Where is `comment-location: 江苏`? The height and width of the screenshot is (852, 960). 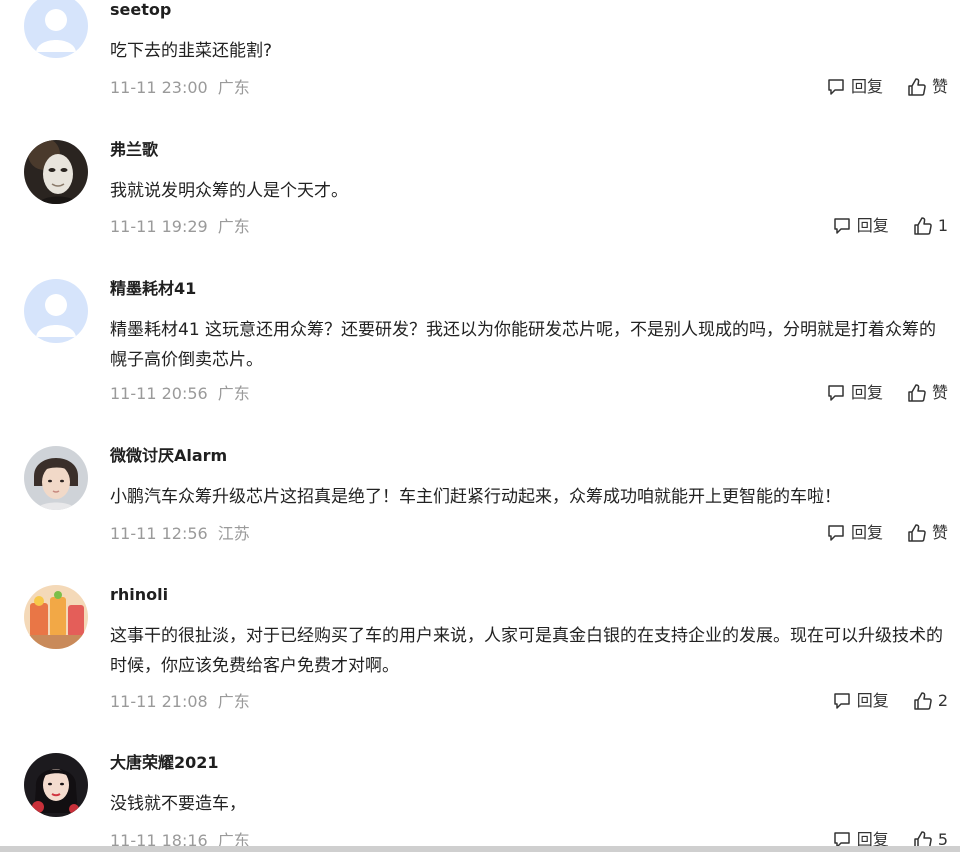 comment-location: 江苏 is located at coordinates (233, 533).